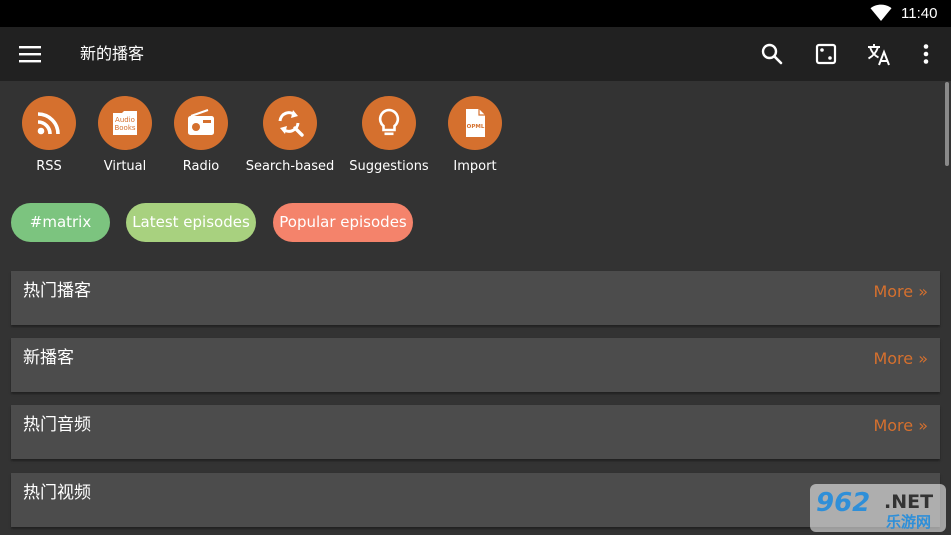  What do you see at coordinates (112, 53) in the screenshot?
I see `page-title: 新的播客` at bounding box center [112, 53].